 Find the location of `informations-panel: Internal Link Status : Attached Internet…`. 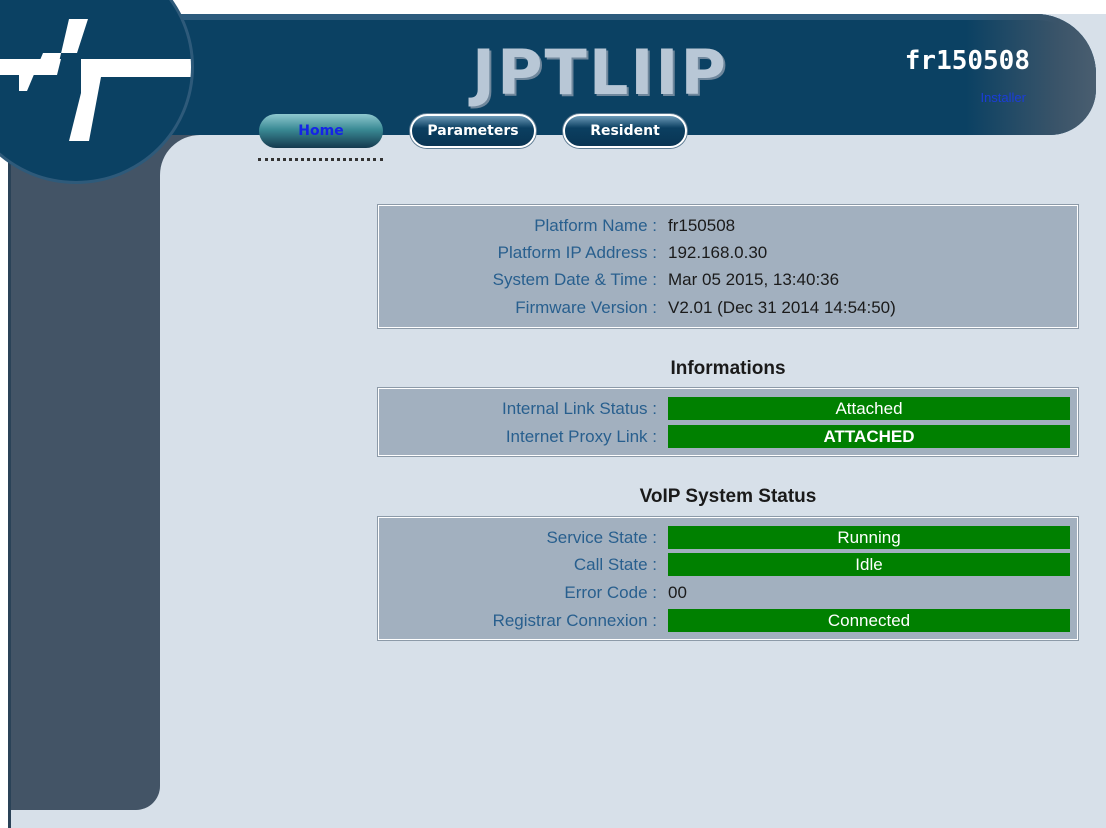

informations-panel: Internal Link Status : Attached Internet… is located at coordinates (728, 422).